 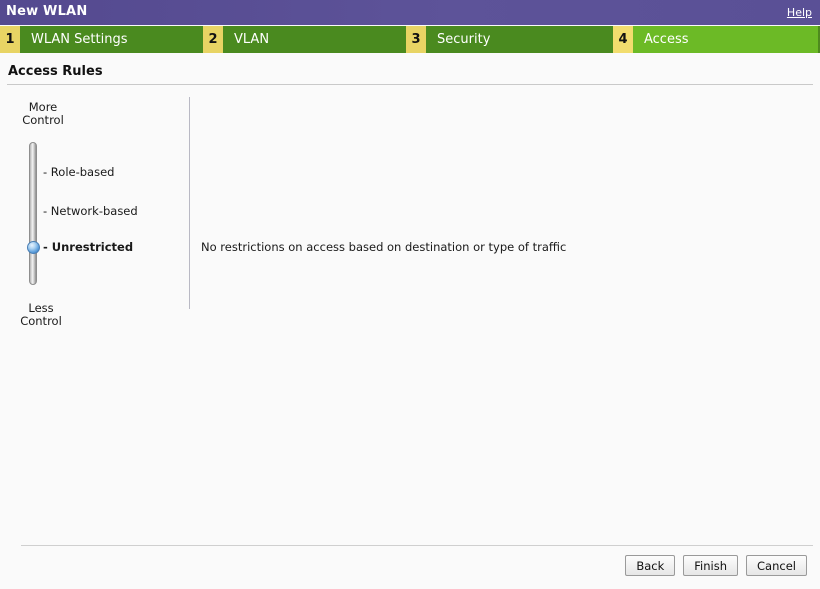 What do you see at coordinates (799, 12) in the screenshot?
I see `help-link: Help` at bounding box center [799, 12].